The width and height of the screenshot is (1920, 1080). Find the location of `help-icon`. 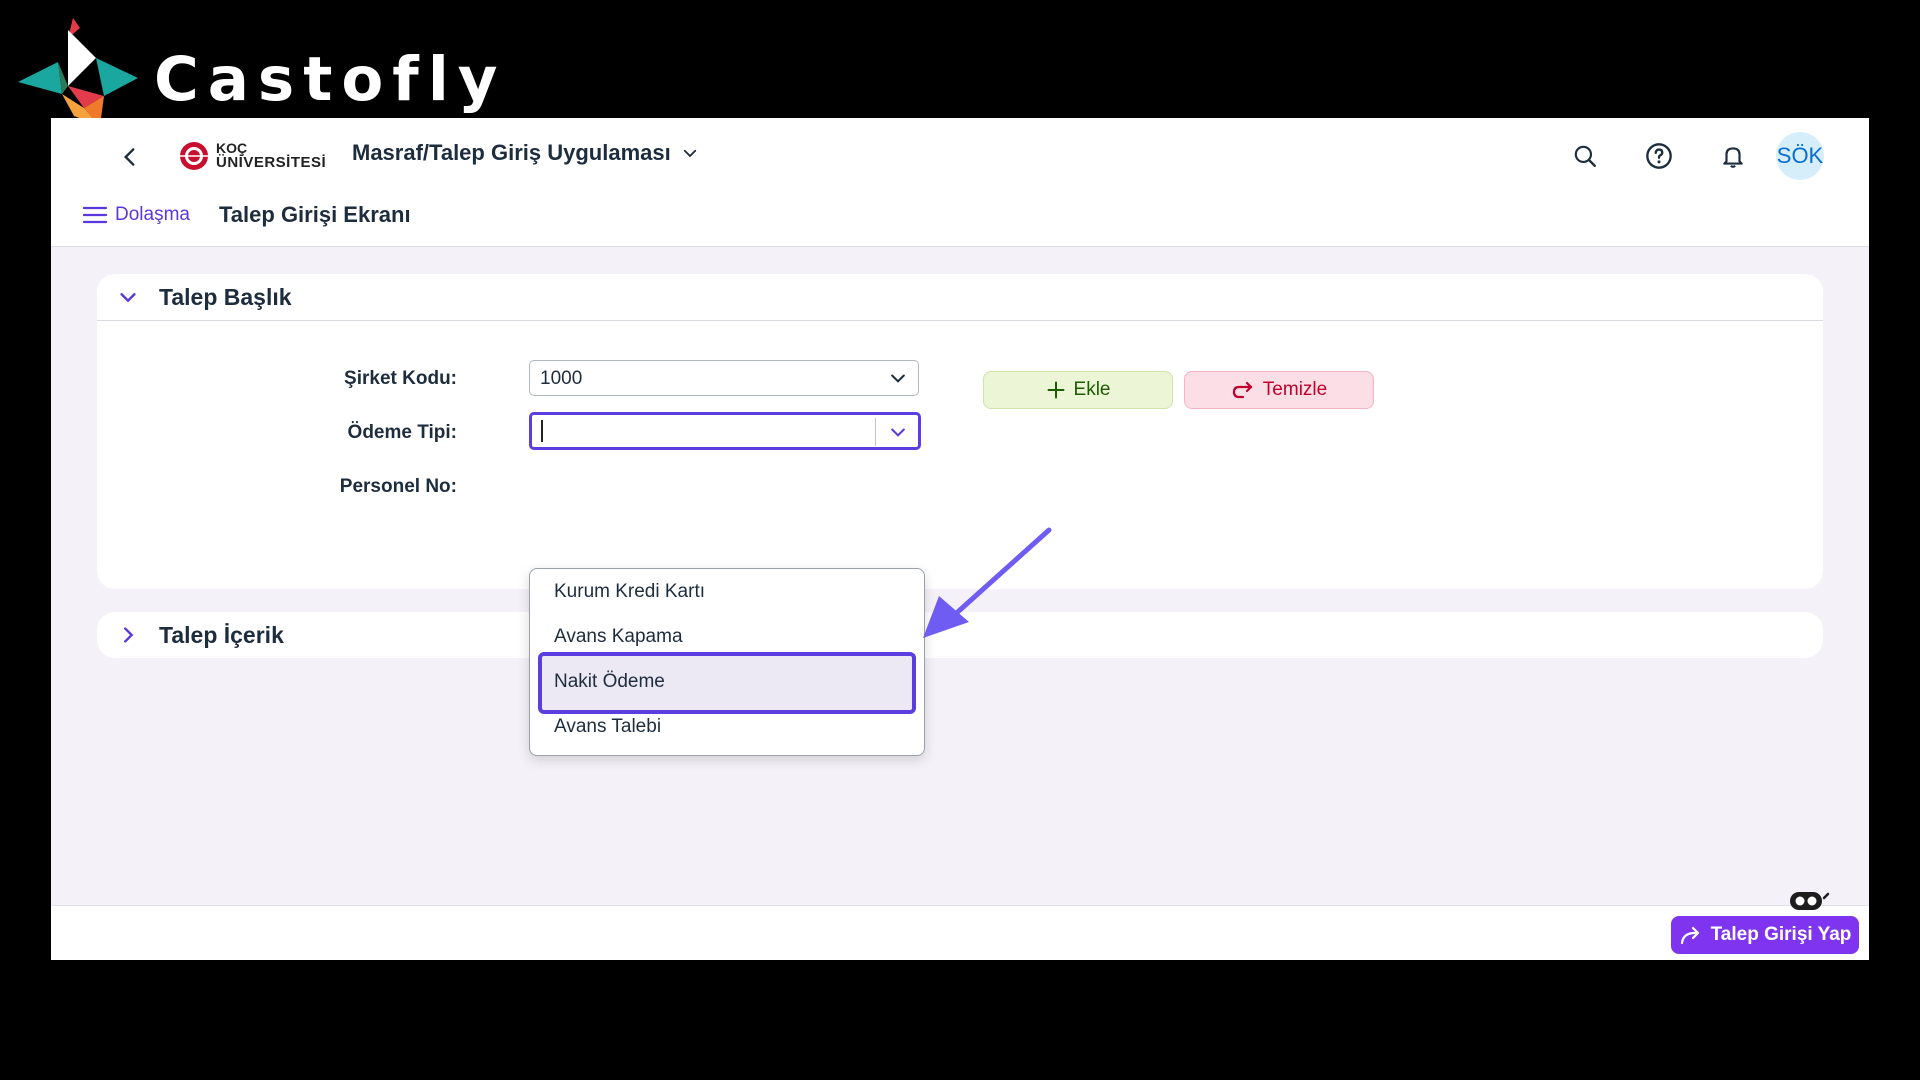

help-icon is located at coordinates (1659, 156).